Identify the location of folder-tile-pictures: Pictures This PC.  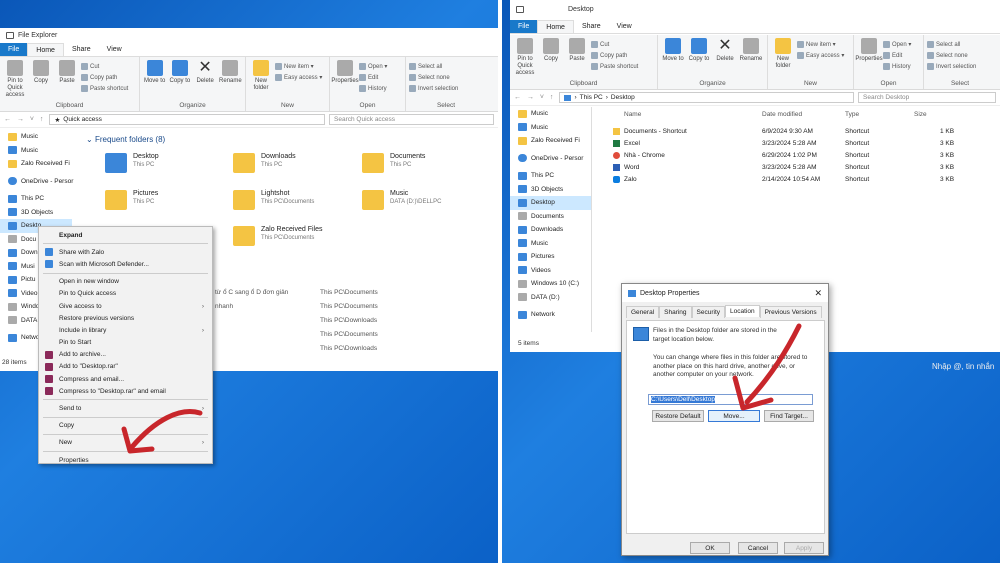
(131, 200).